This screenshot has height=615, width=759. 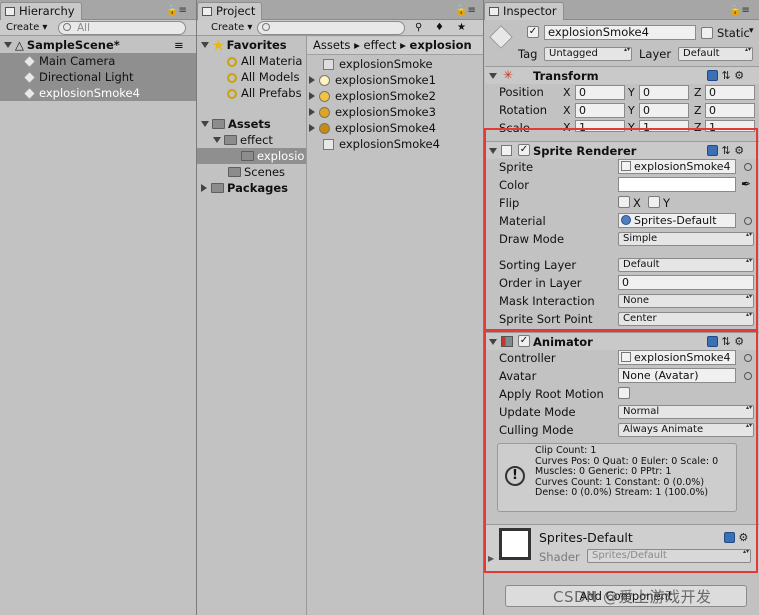 What do you see at coordinates (620, 32) in the screenshot?
I see `object-name-field: explosionSmoke4` at bounding box center [620, 32].